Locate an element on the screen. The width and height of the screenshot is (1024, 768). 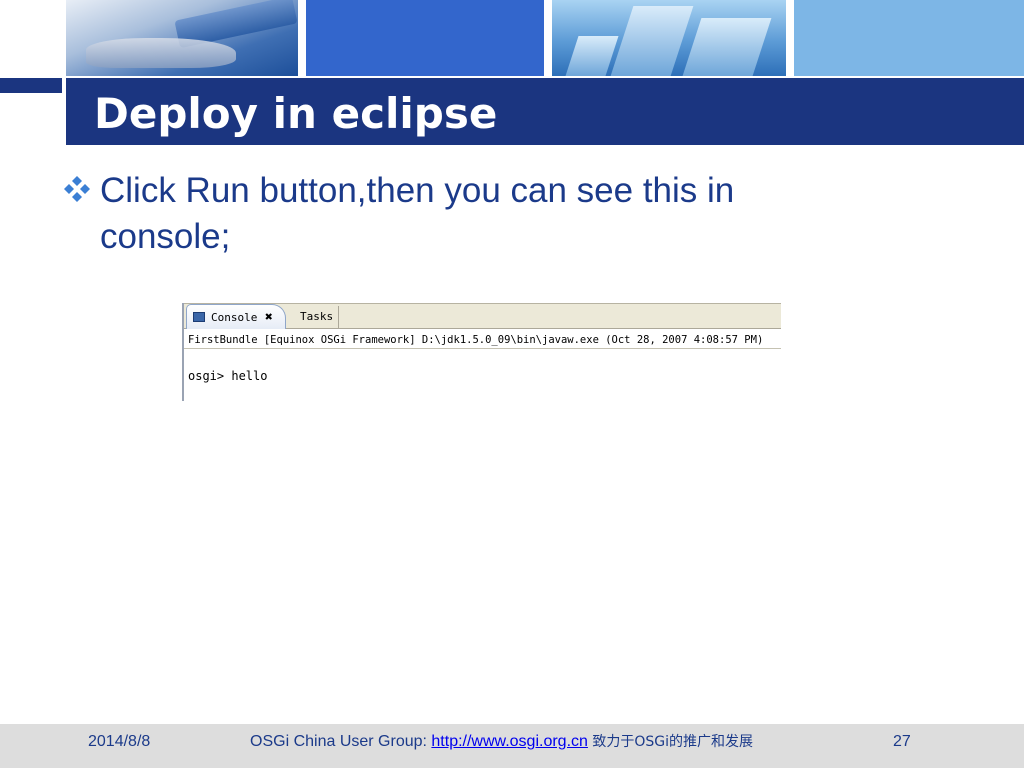
tab-console: Console ✖ is located at coordinates (236, 316).